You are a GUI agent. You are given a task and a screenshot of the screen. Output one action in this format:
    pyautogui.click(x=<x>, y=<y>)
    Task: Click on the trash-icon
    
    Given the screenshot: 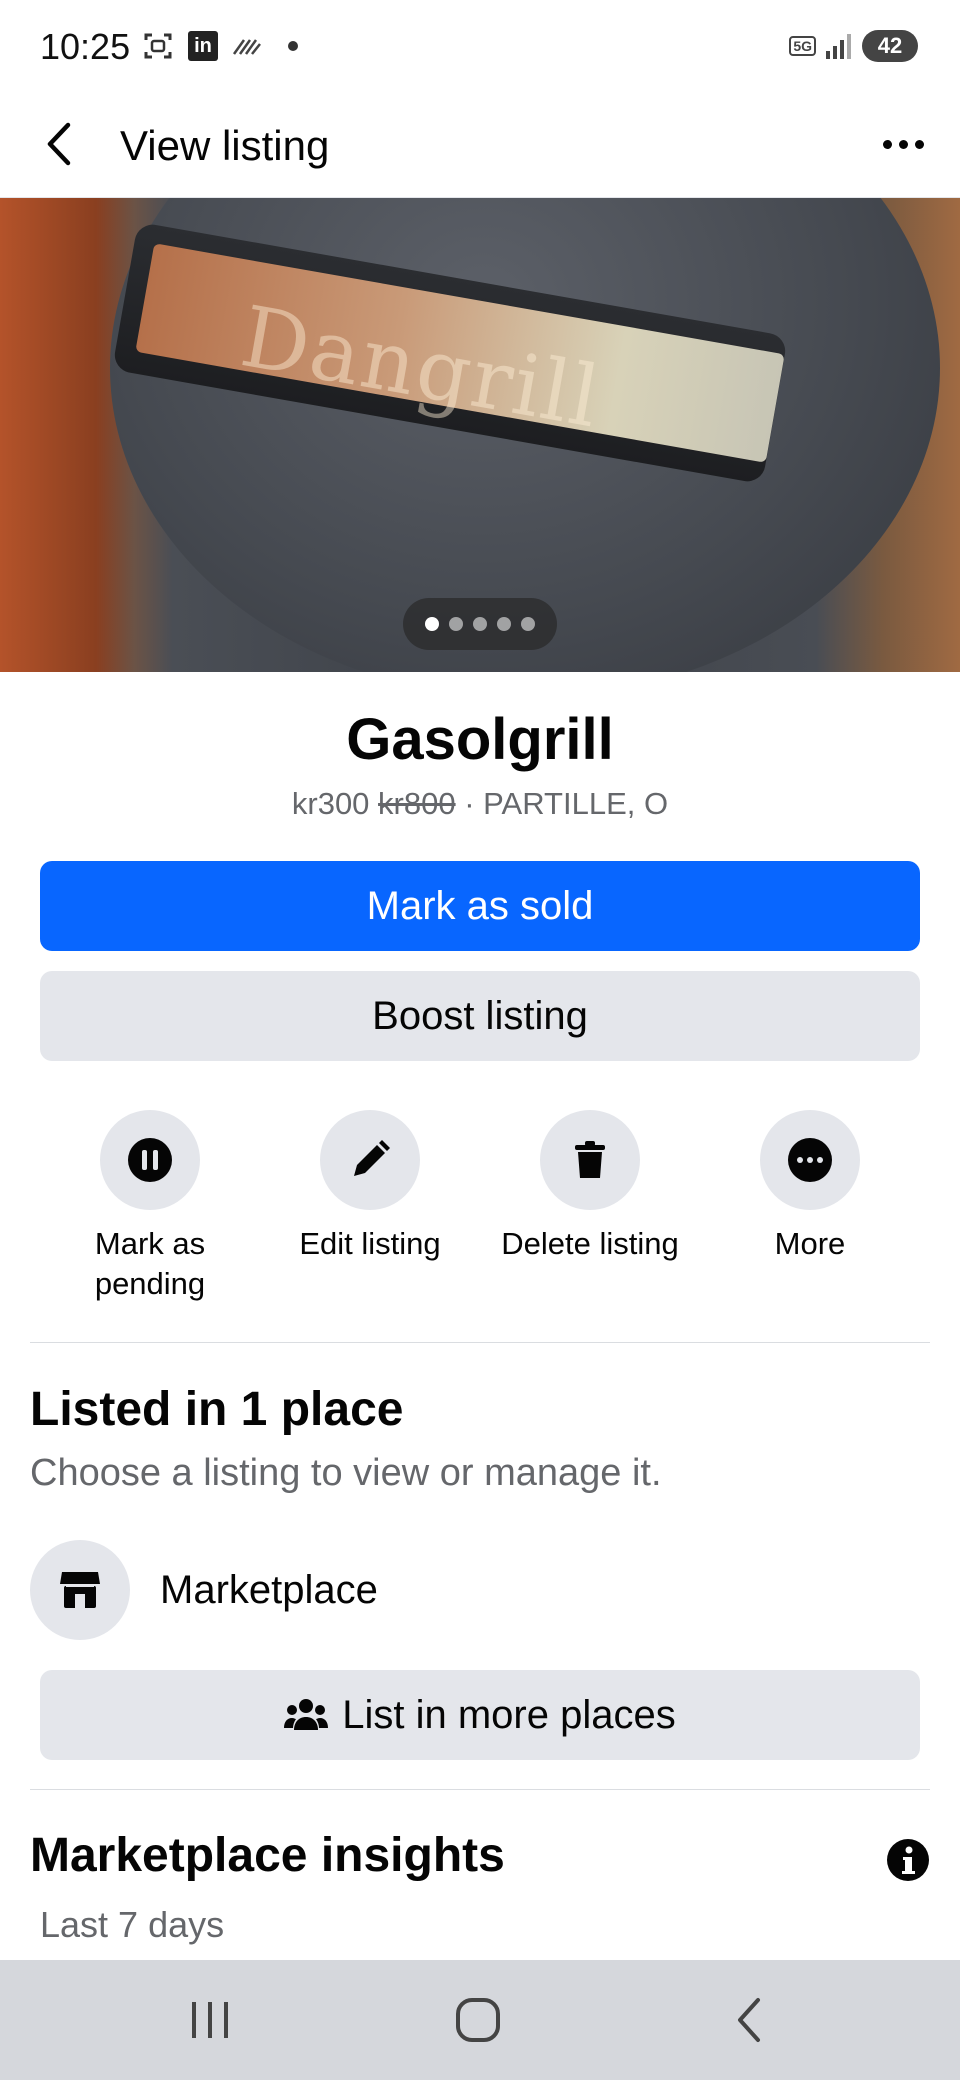 What is the action you would take?
    pyautogui.click(x=590, y=1159)
    